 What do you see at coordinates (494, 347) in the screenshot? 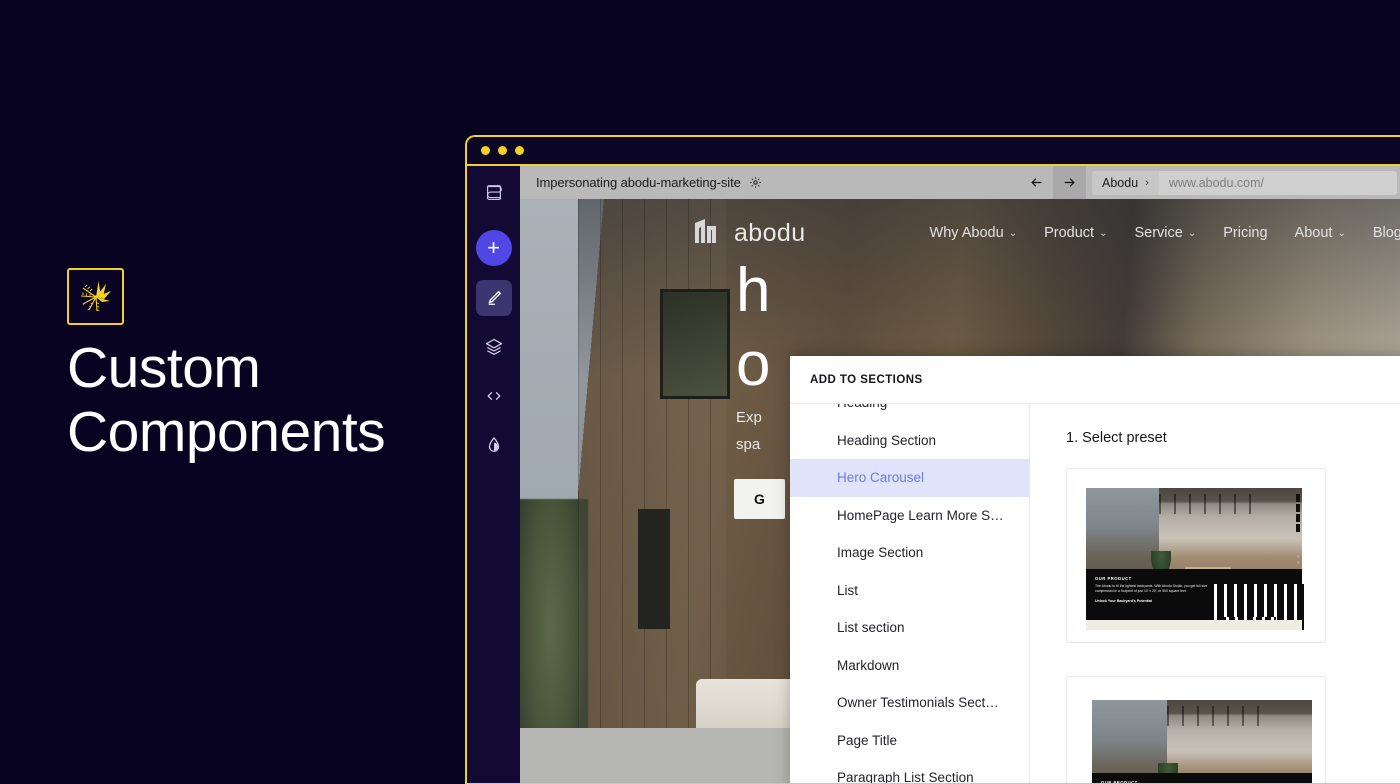
I see `layers-tool` at bounding box center [494, 347].